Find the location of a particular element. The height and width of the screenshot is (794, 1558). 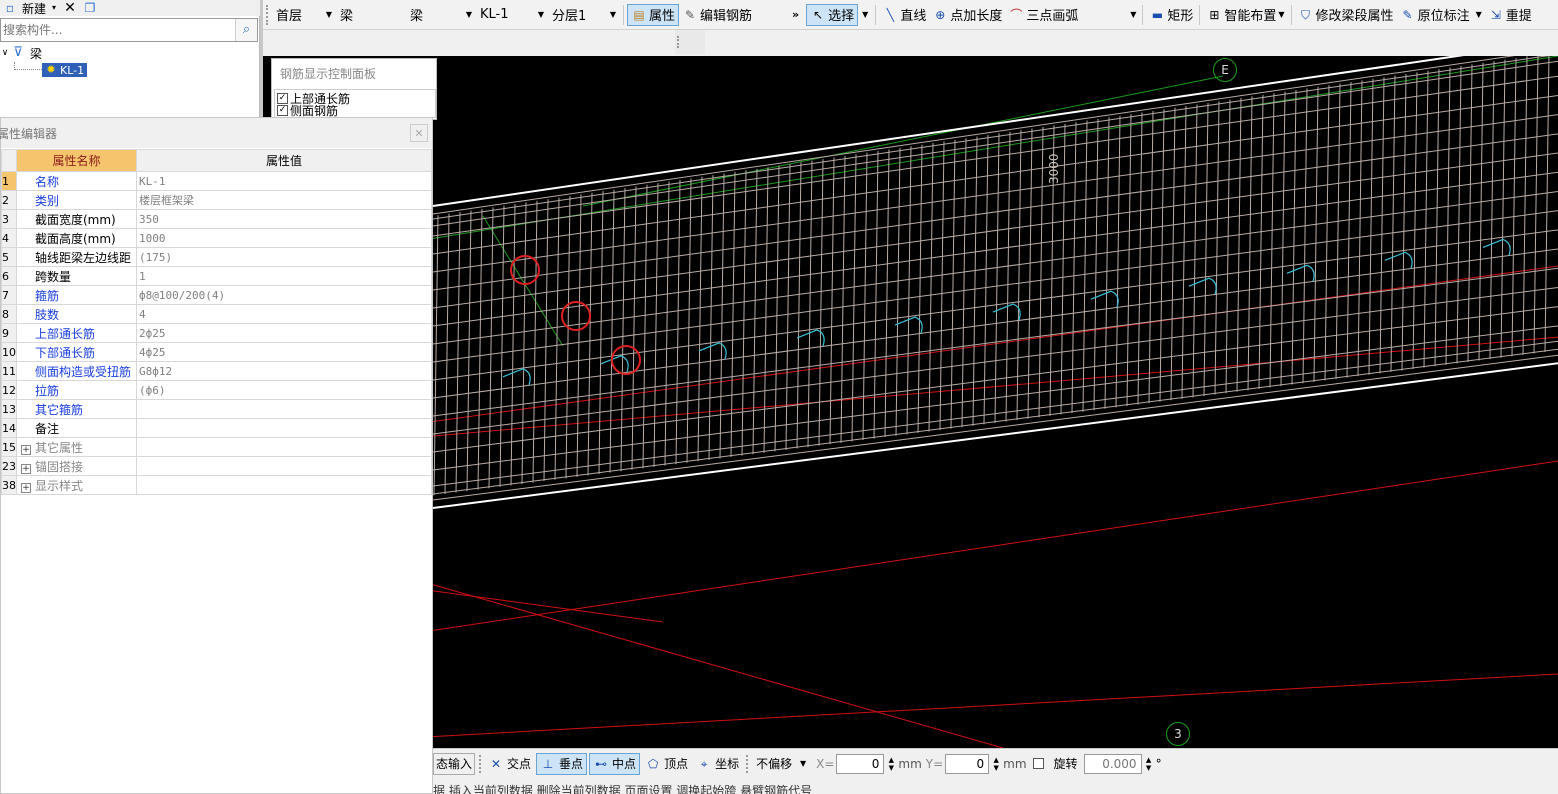

arc-dropdown: ▼ is located at coordinates (1110, 15).